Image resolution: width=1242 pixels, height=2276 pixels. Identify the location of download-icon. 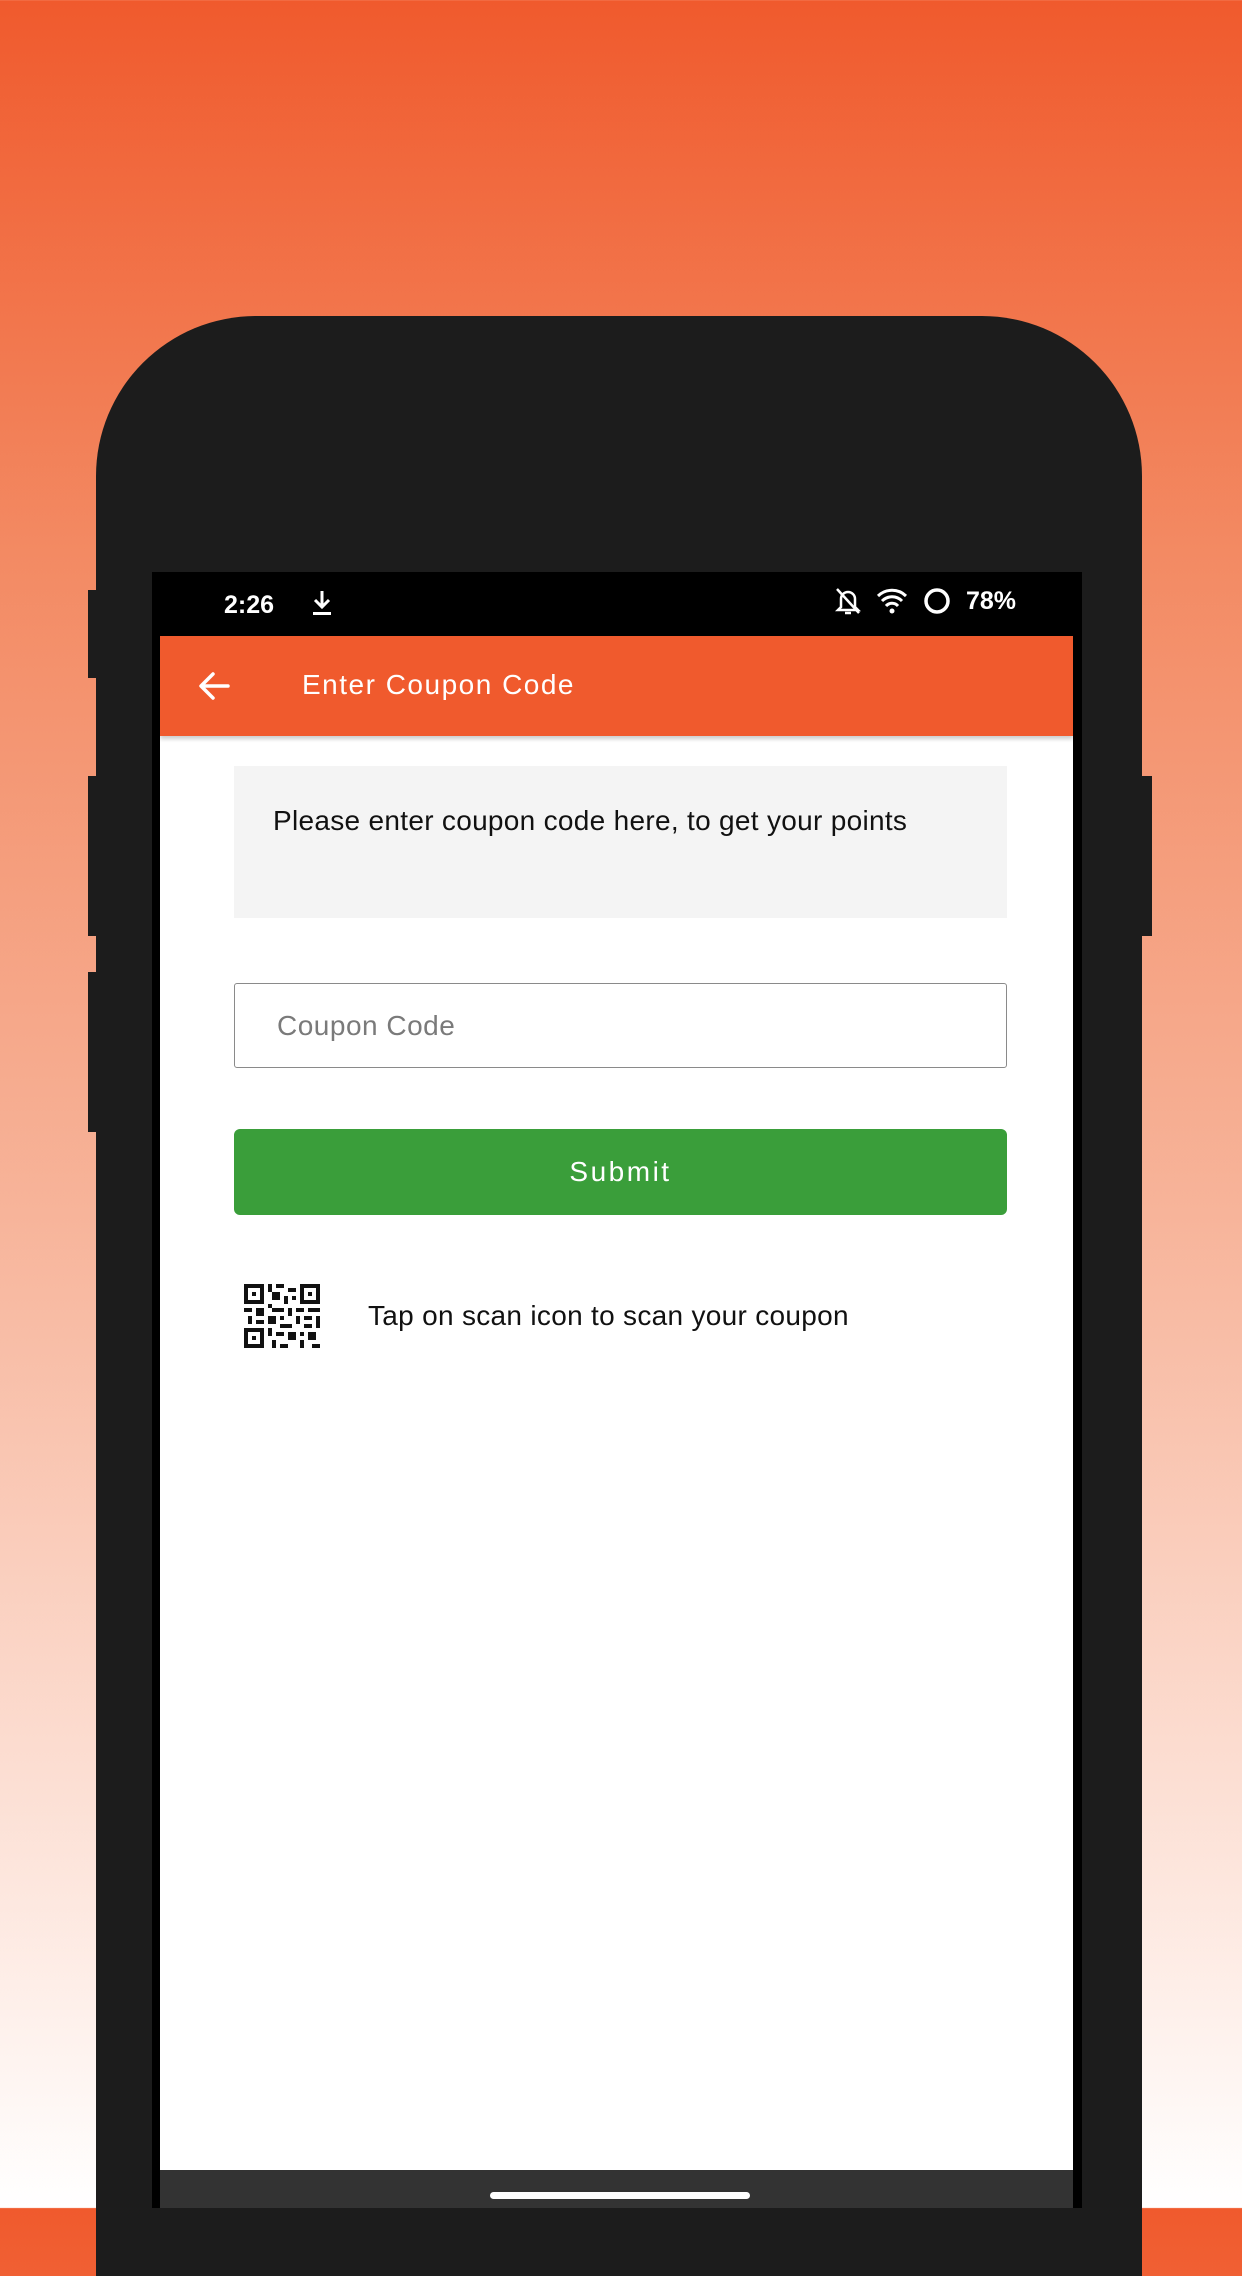
(322, 603).